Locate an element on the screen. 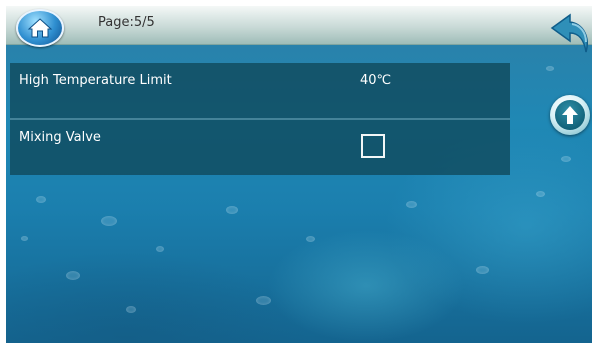  arrow-up-icon is located at coordinates (570, 115).